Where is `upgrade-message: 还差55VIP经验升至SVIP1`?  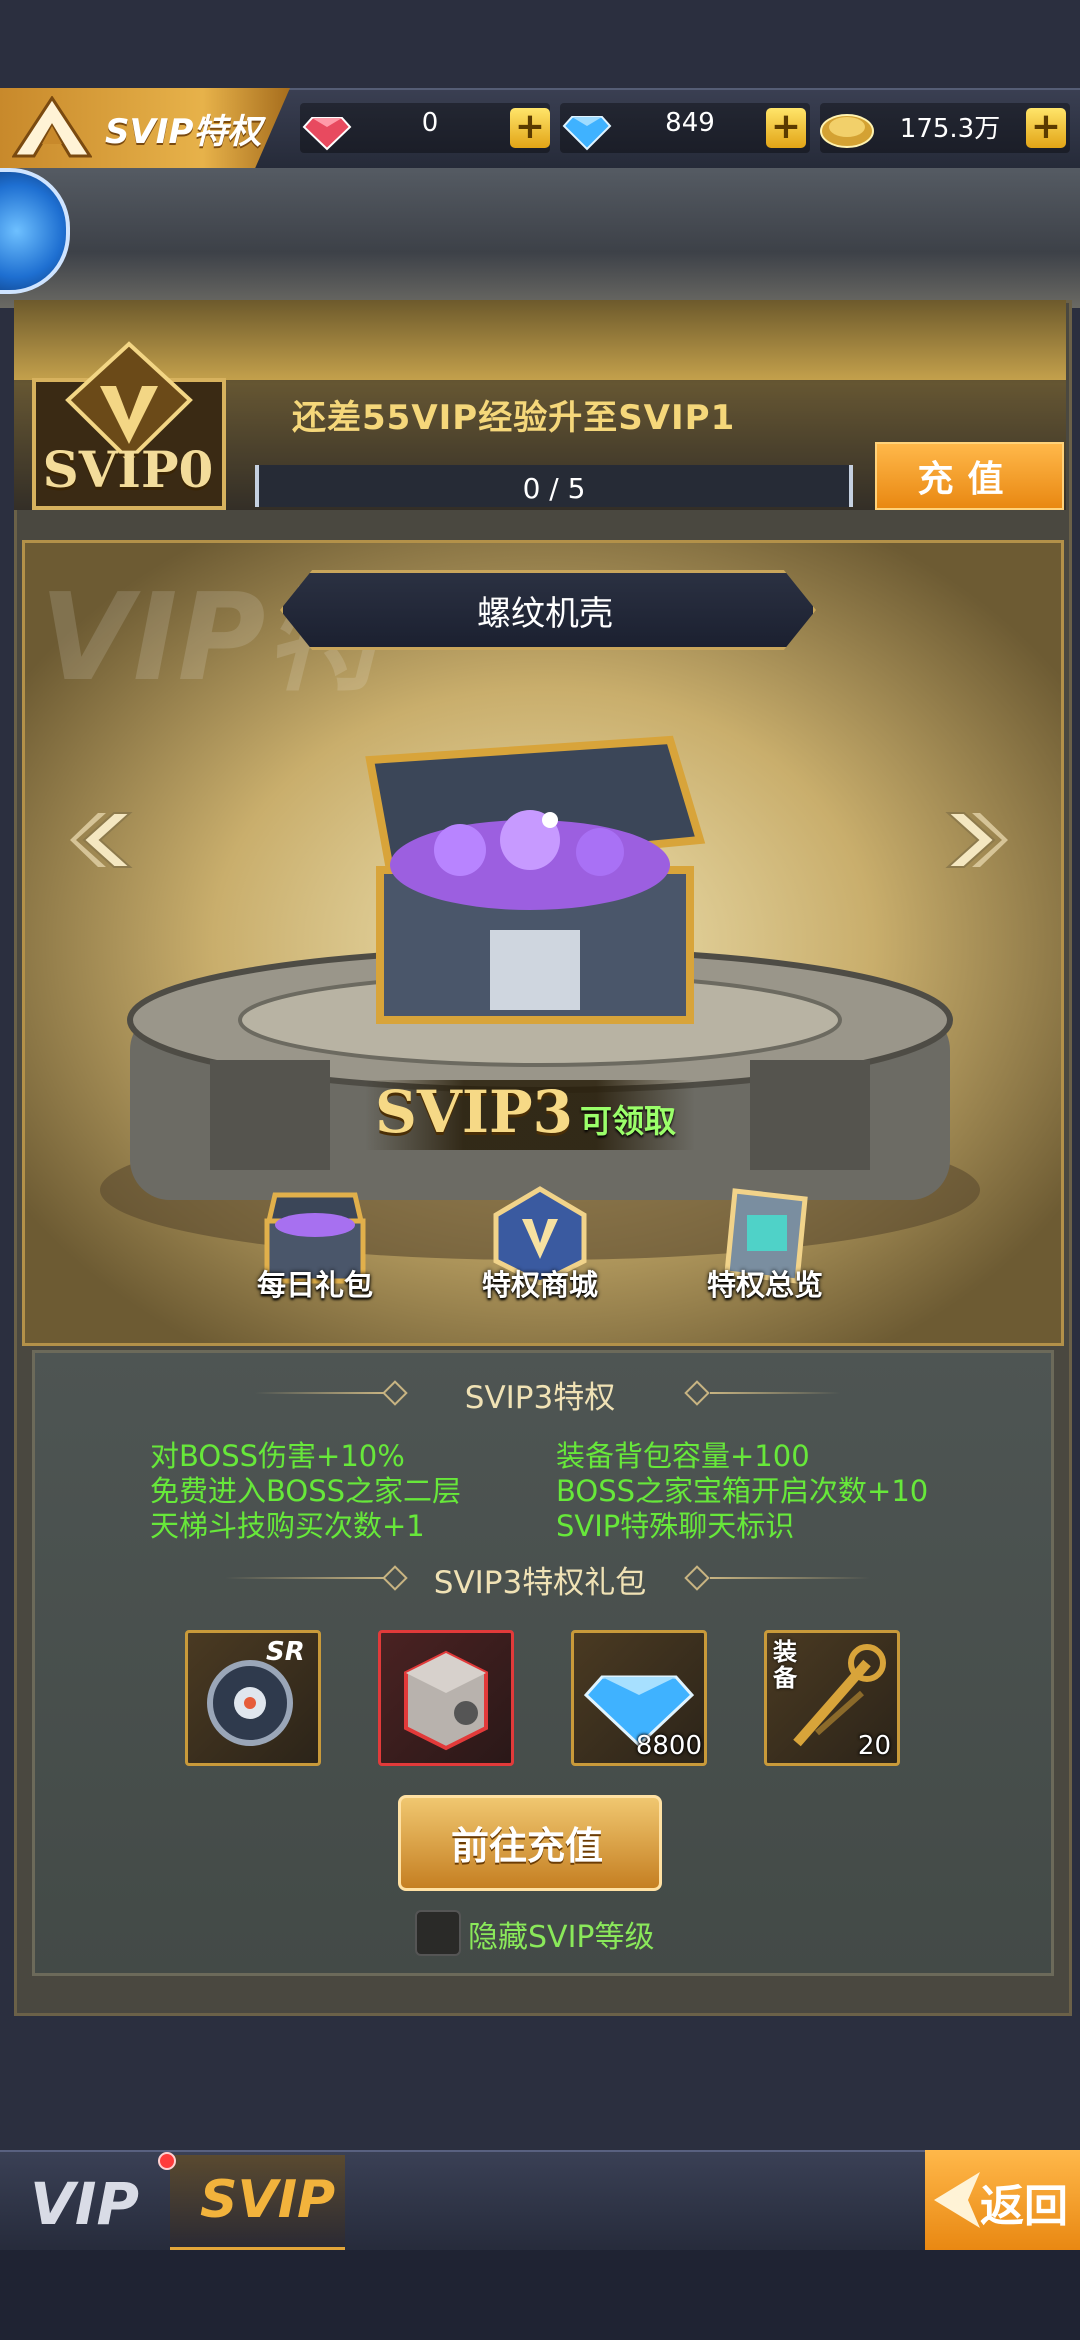 upgrade-message: 还差55VIP经验升至SVIP1 is located at coordinates (514, 418).